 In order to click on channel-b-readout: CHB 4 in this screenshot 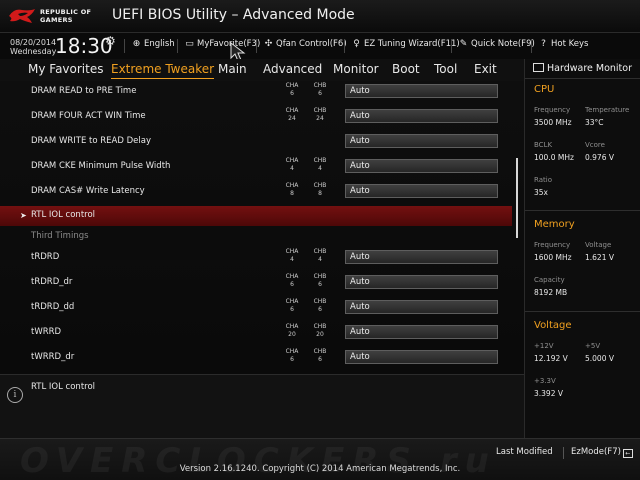, I will do `click(320, 256)`.